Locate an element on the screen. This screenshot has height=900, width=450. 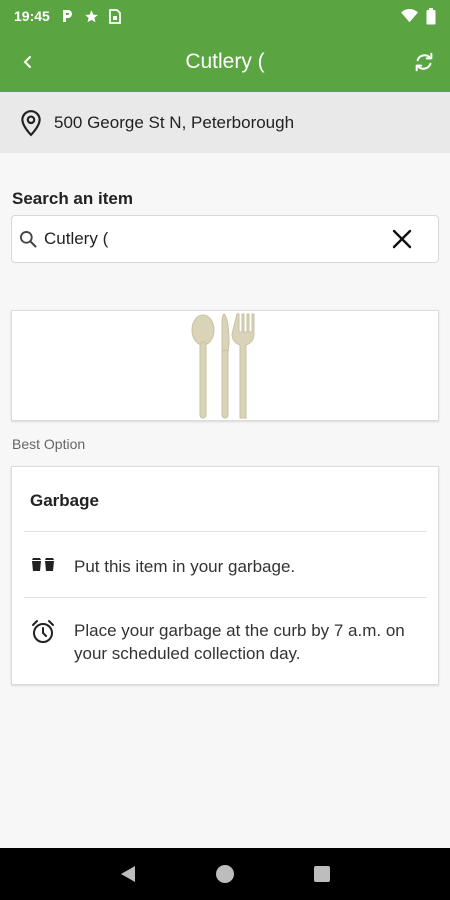
nav-back-icon is located at coordinates (128, 874).